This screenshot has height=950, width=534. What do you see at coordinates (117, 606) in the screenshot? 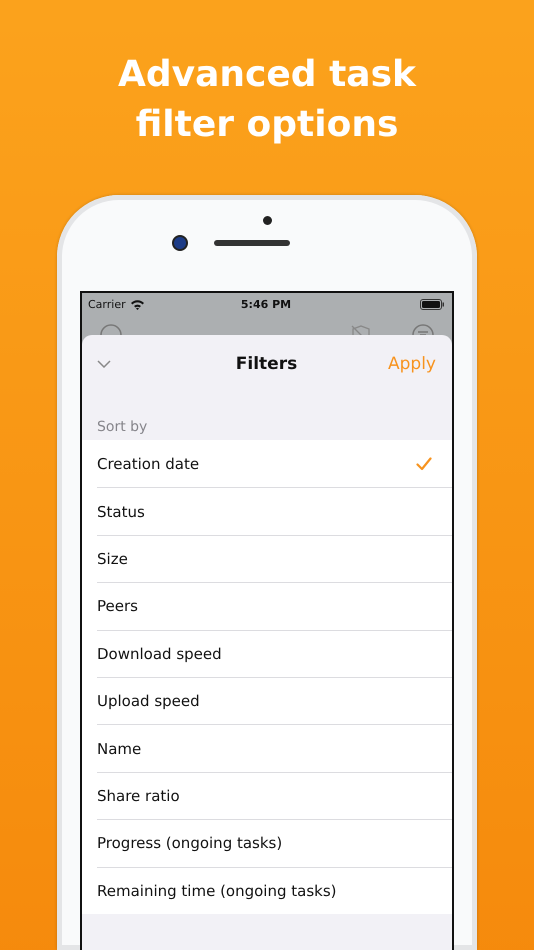
I see `option-label: Peers` at bounding box center [117, 606].